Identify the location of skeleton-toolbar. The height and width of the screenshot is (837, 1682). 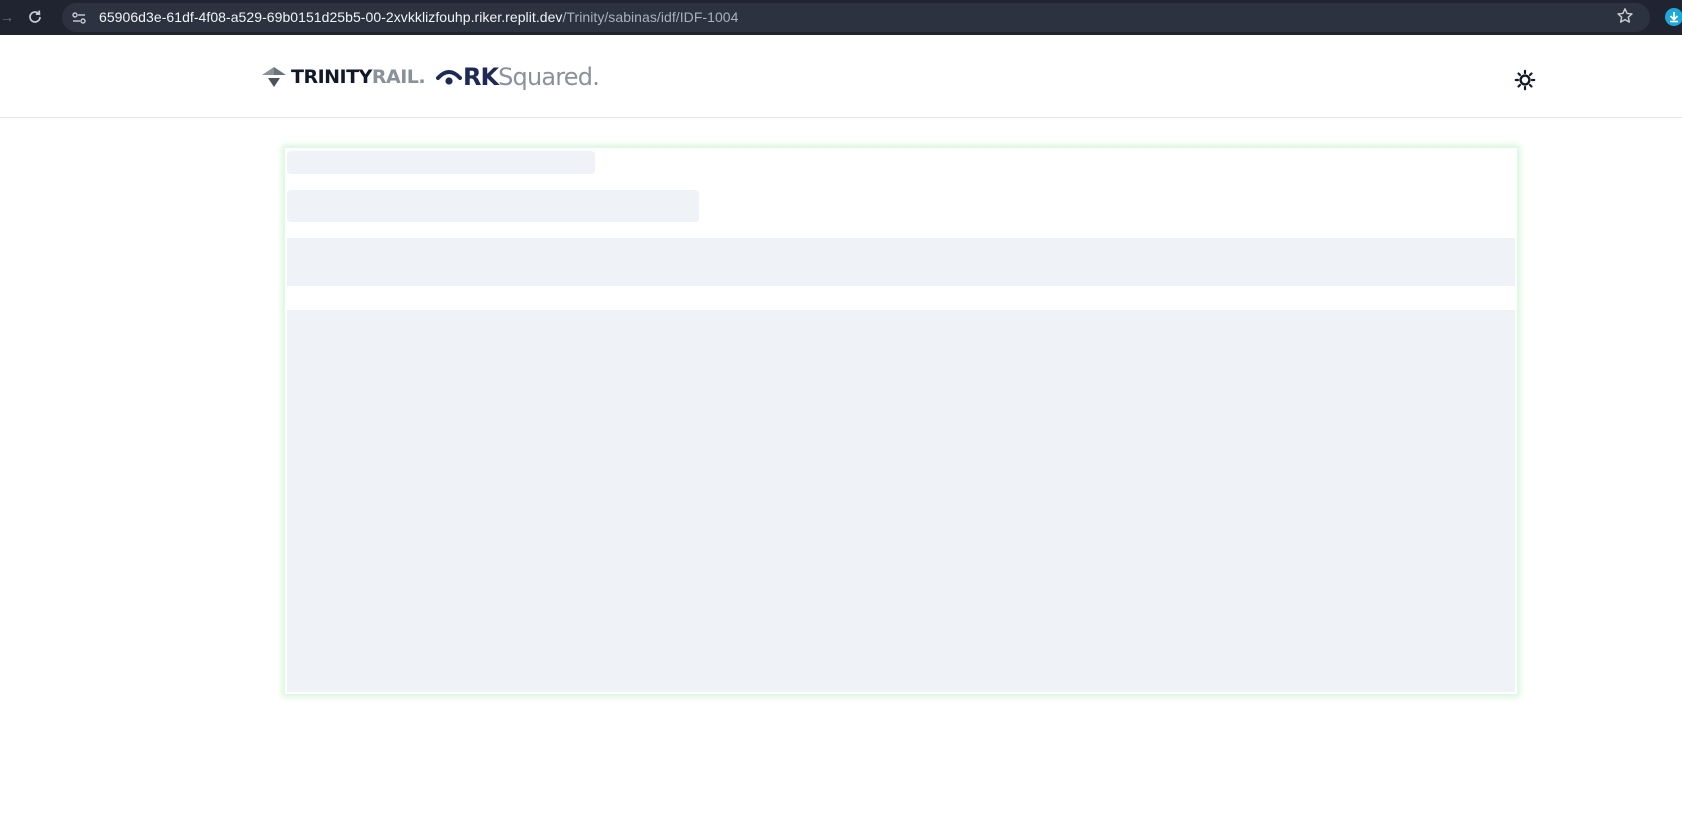
(901, 262).